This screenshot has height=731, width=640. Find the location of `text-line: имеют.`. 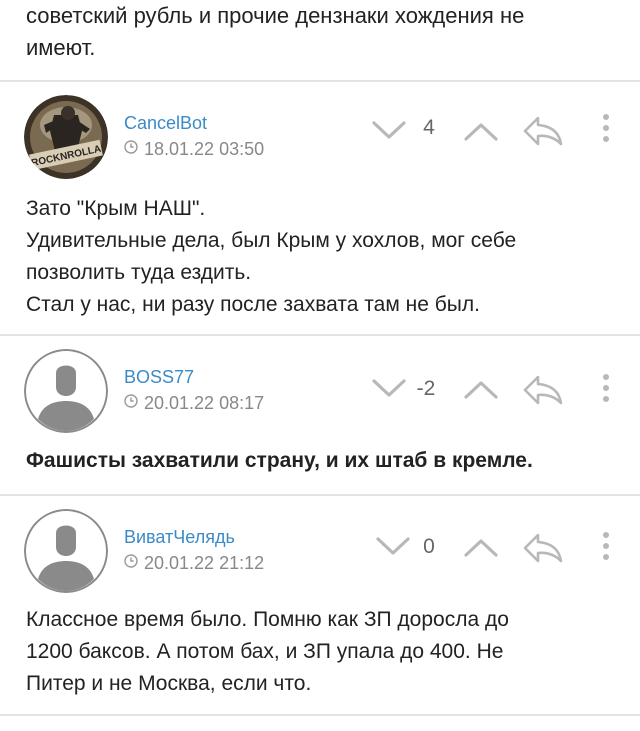

text-line: имеют. is located at coordinates (61, 47).